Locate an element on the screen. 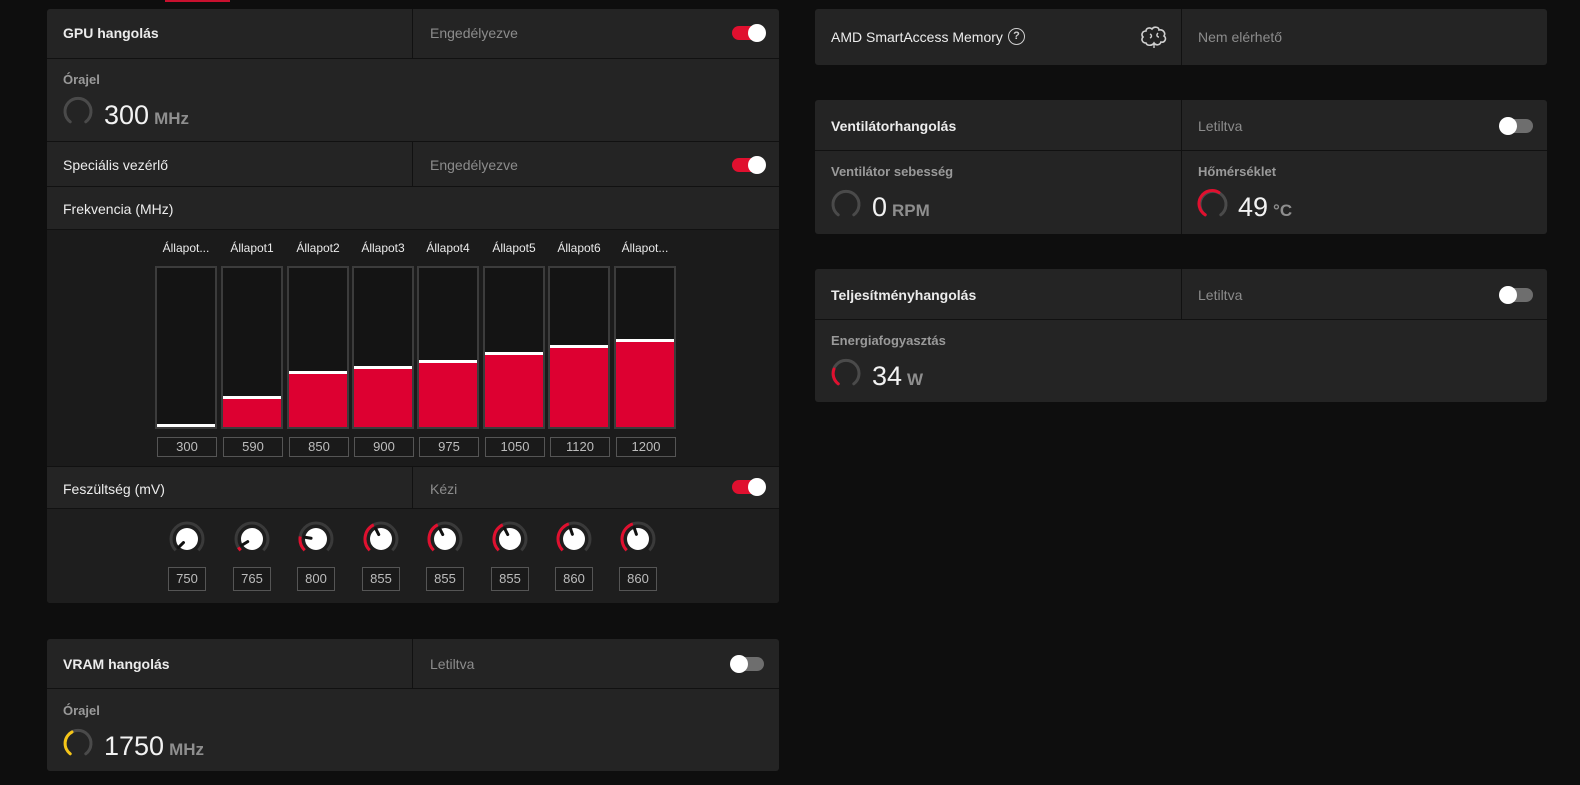 This screenshot has height=785, width=1580. active-tab-indicator is located at coordinates (197, 1).